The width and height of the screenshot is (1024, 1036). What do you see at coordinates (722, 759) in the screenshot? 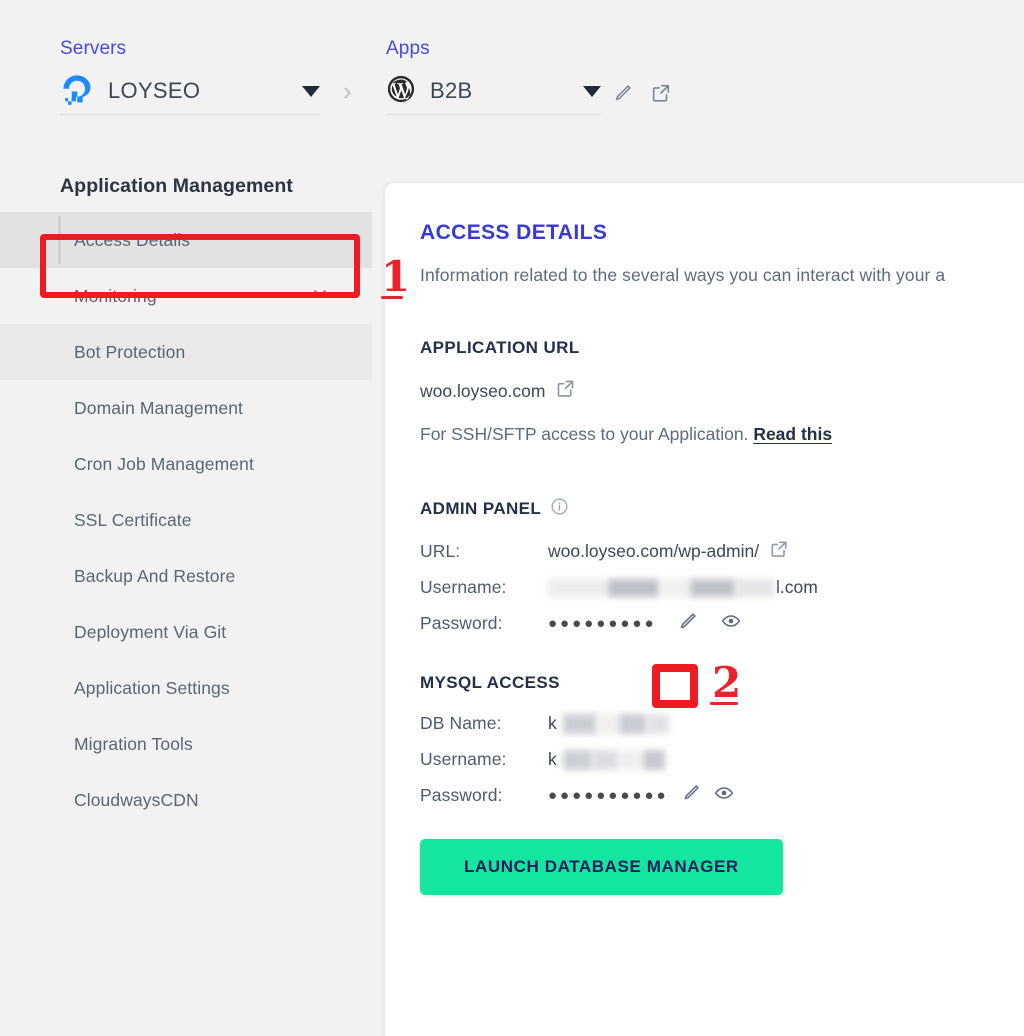
I see `mysql-username-row: Username: k` at bounding box center [722, 759].